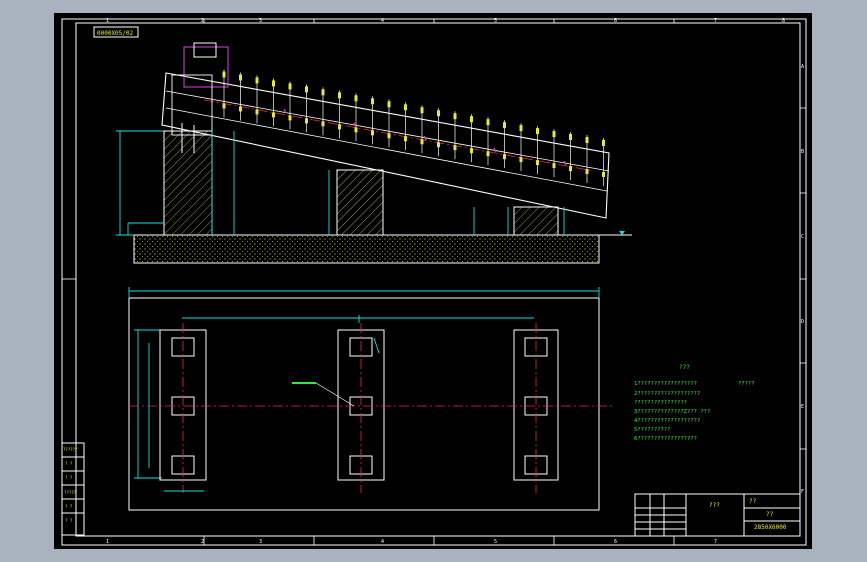 This screenshot has width=867, height=562. What do you see at coordinates (802, 152) in the screenshot?
I see `svg-text: B` at bounding box center [802, 152].